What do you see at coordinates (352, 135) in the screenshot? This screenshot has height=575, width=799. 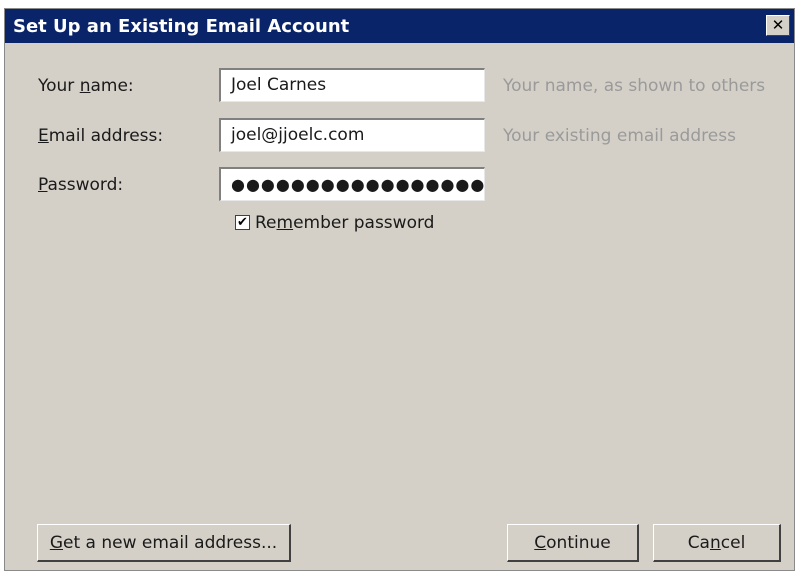 I see `email-address-input: joel@jjoelc.com` at bounding box center [352, 135].